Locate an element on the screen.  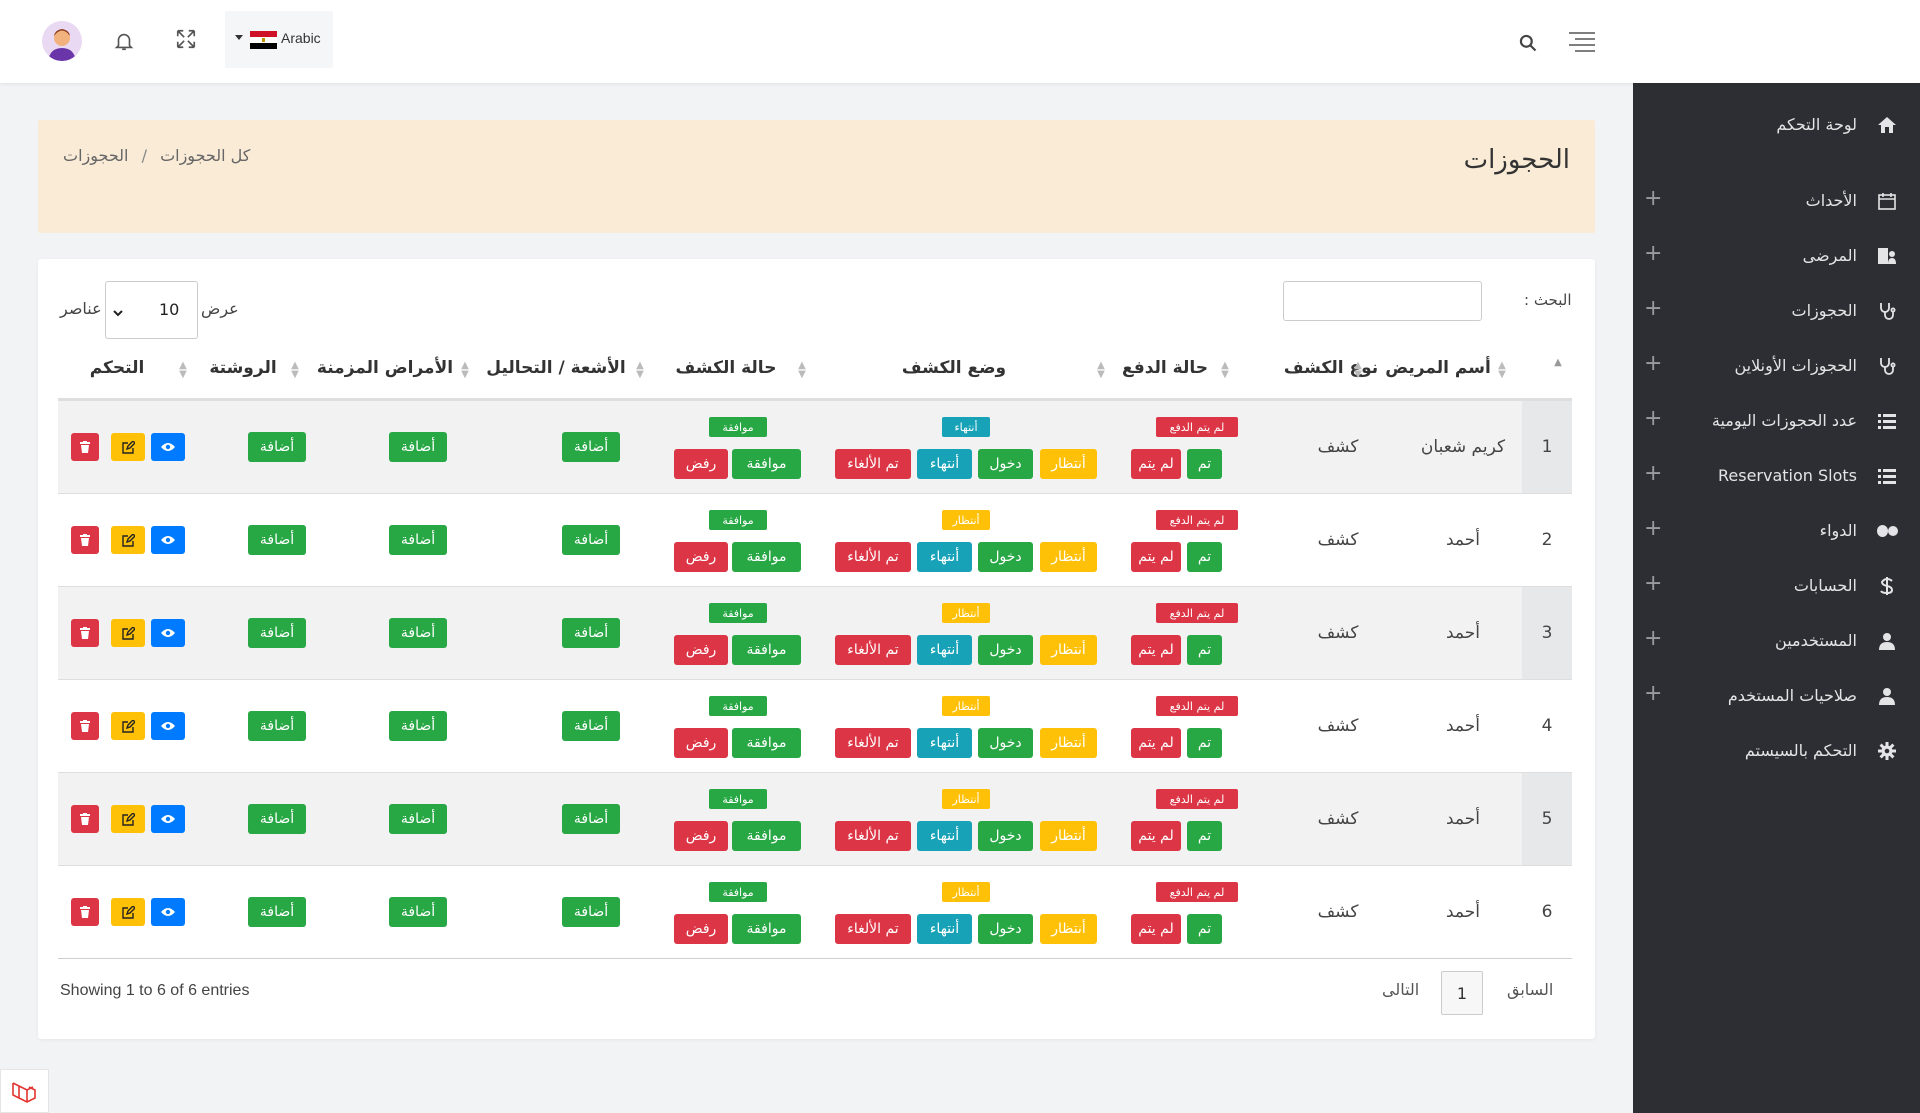
sidebar-item-reservation-slots: Reservation Slots + is located at coordinates (1776, 476).